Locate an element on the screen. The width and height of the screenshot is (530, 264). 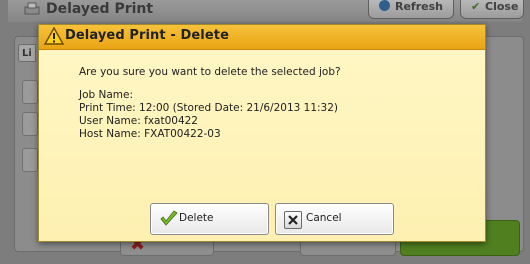
cancel-button: Cancel is located at coordinates (334, 219).